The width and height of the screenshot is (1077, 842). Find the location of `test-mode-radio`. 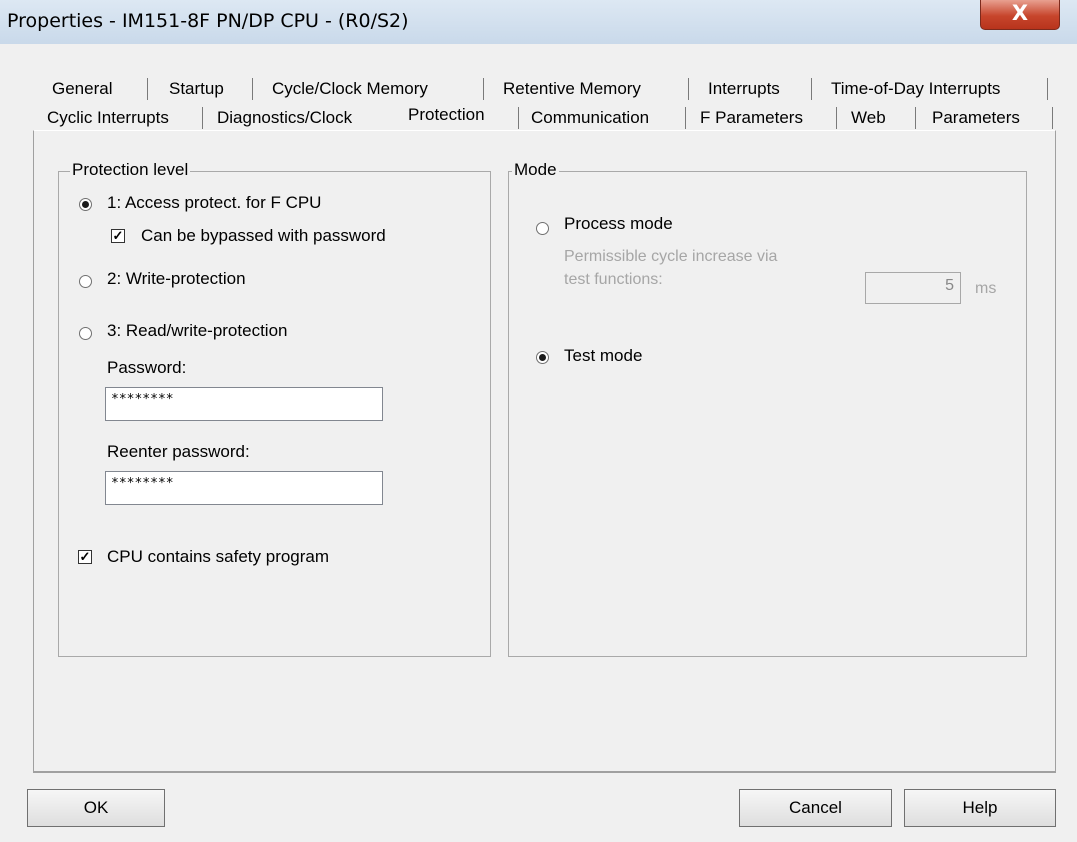

test-mode-radio is located at coordinates (542, 357).